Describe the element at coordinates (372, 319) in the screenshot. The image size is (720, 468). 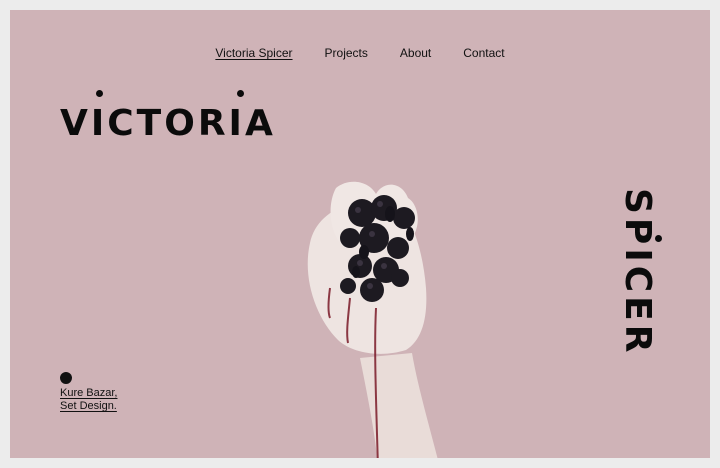
I see `hero-hand-image` at that location.